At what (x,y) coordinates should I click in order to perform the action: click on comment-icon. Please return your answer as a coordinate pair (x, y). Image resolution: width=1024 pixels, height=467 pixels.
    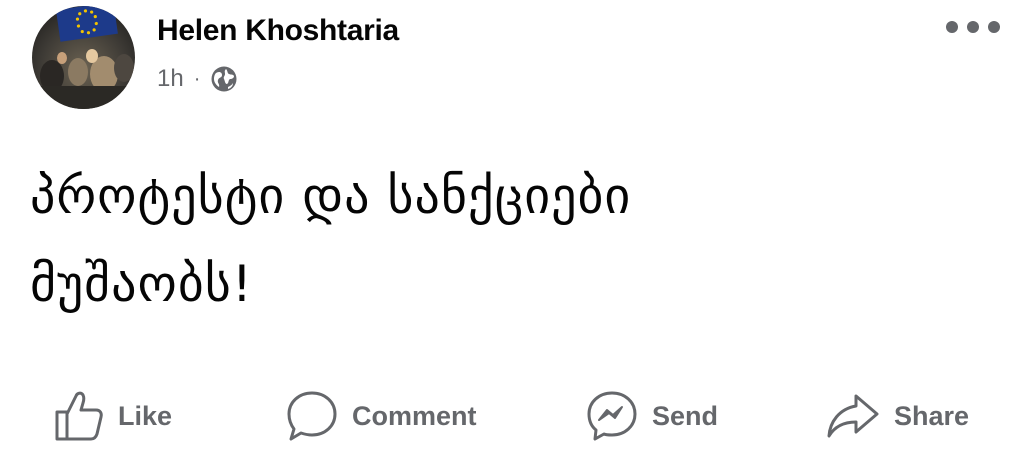
    Looking at the image, I should click on (312, 416).